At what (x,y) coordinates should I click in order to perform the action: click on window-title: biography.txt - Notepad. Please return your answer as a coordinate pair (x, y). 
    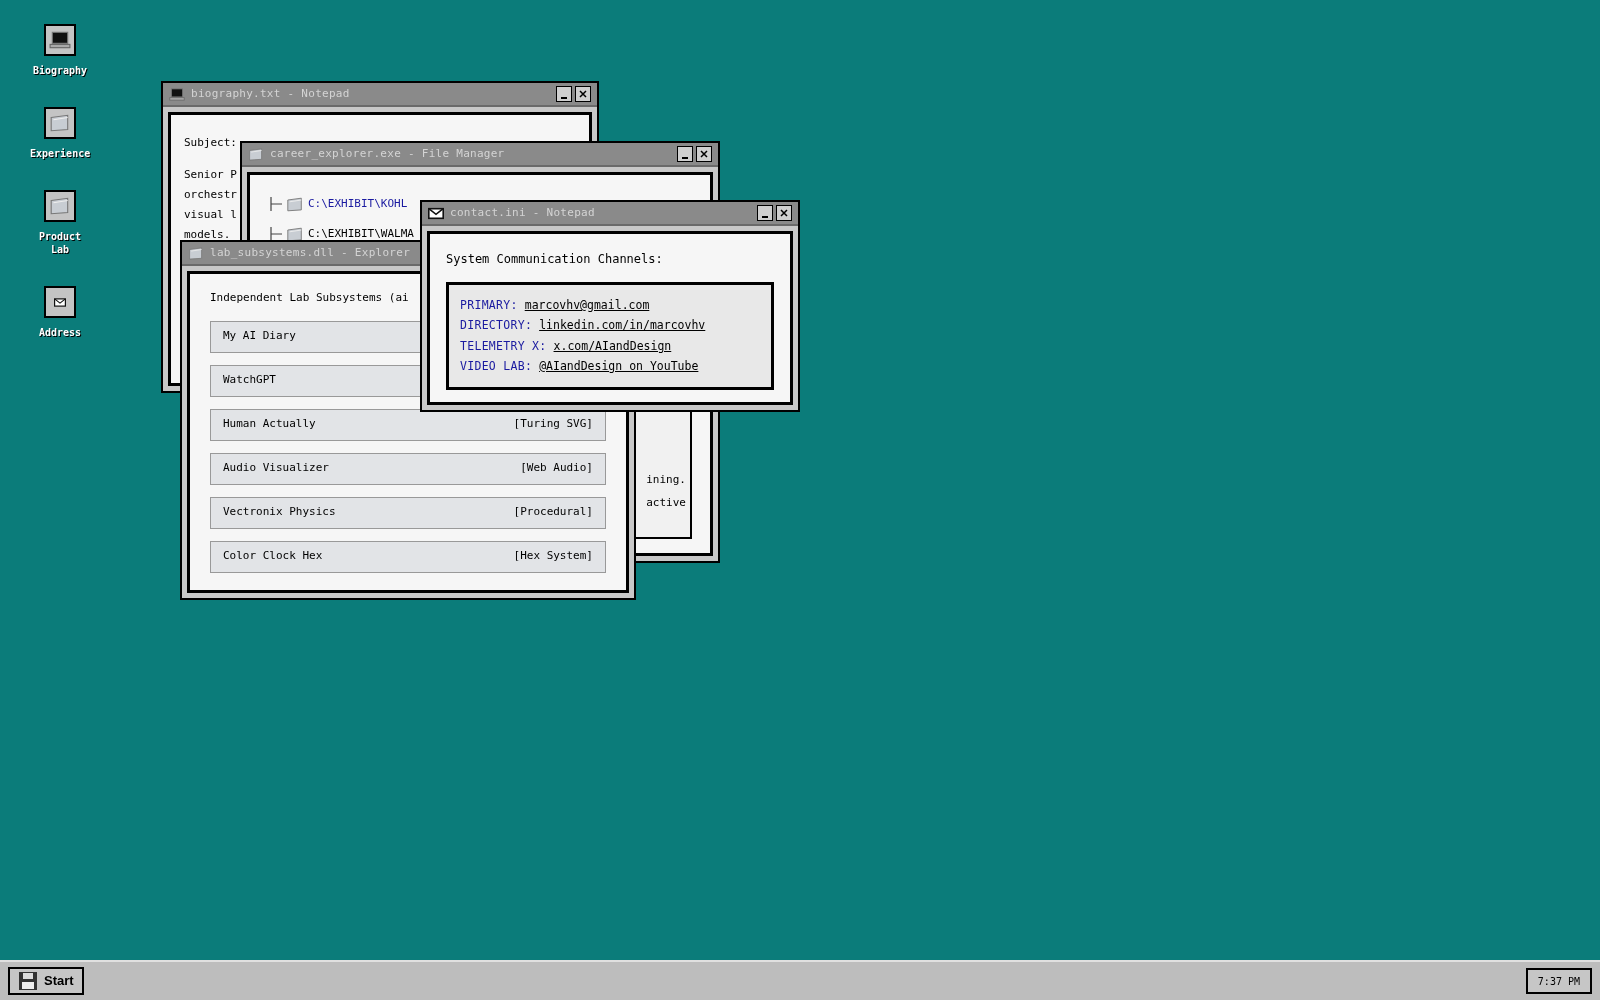
    Looking at the image, I should click on (270, 93).